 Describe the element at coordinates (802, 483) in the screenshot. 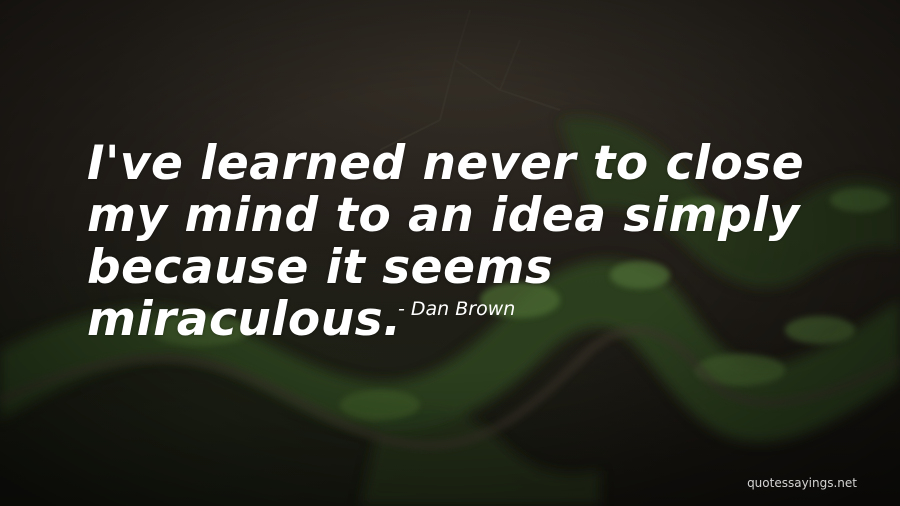

I see `site-watermark: quotessayings.net` at that location.